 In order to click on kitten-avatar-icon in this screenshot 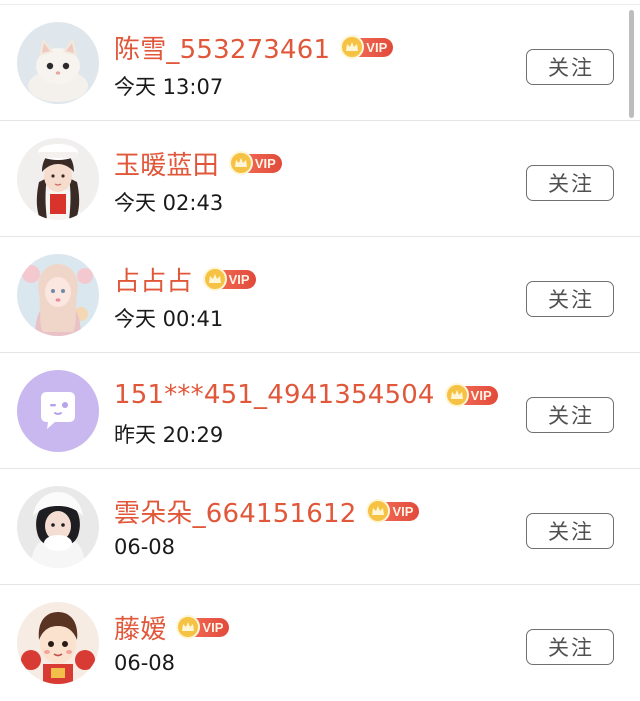, I will do `click(58, 63)`.